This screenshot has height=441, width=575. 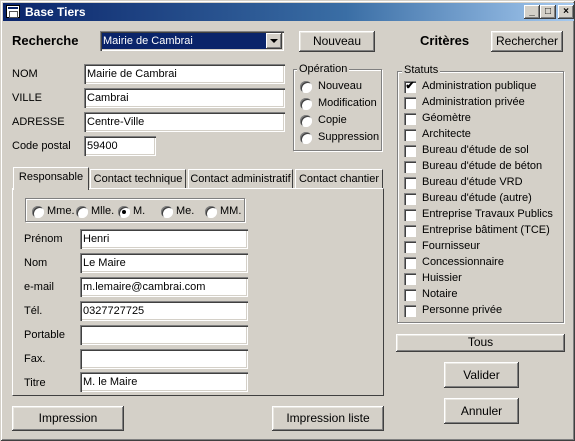 What do you see at coordinates (481, 411) in the screenshot?
I see `annuler-button: Annuler` at bounding box center [481, 411].